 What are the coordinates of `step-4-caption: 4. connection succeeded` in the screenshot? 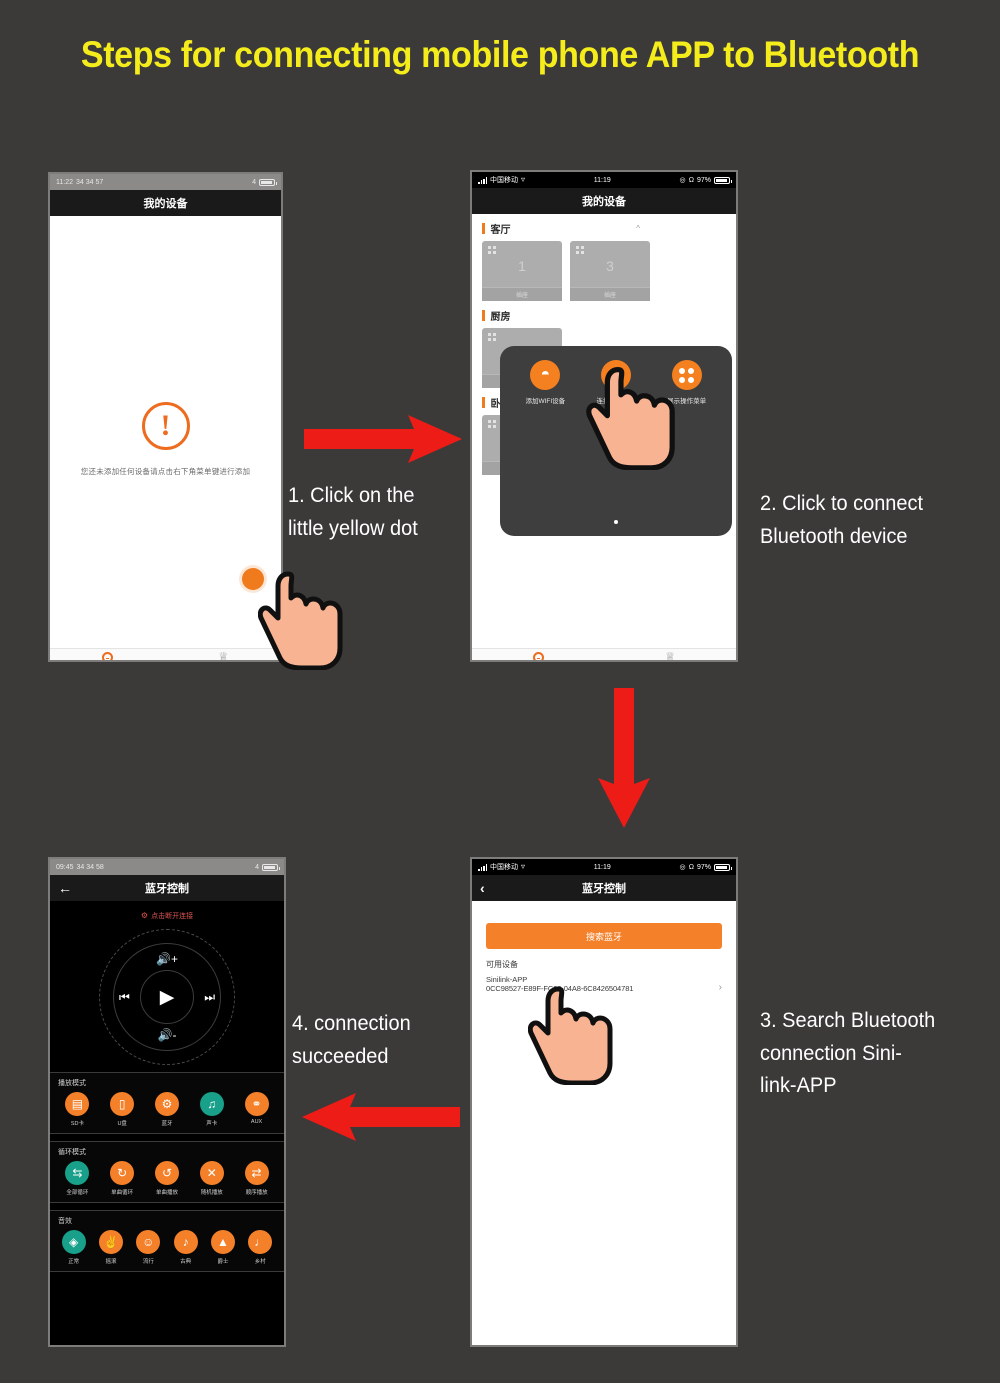 It's located at (375, 1040).